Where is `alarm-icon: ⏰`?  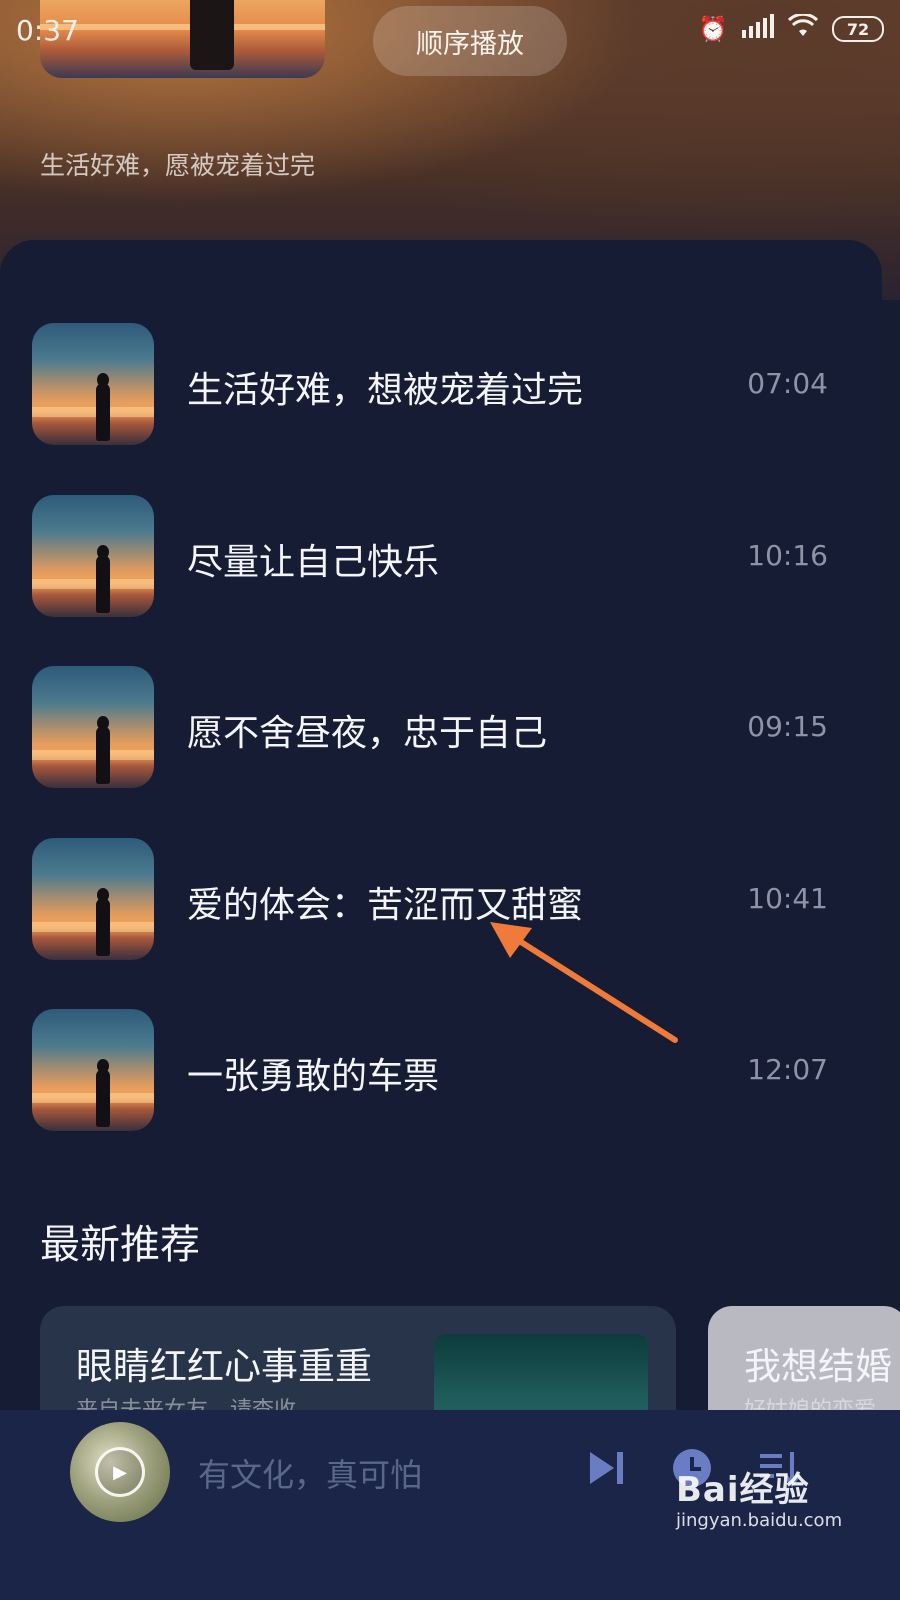 alarm-icon: ⏰ is located at coordinates (713, 29).